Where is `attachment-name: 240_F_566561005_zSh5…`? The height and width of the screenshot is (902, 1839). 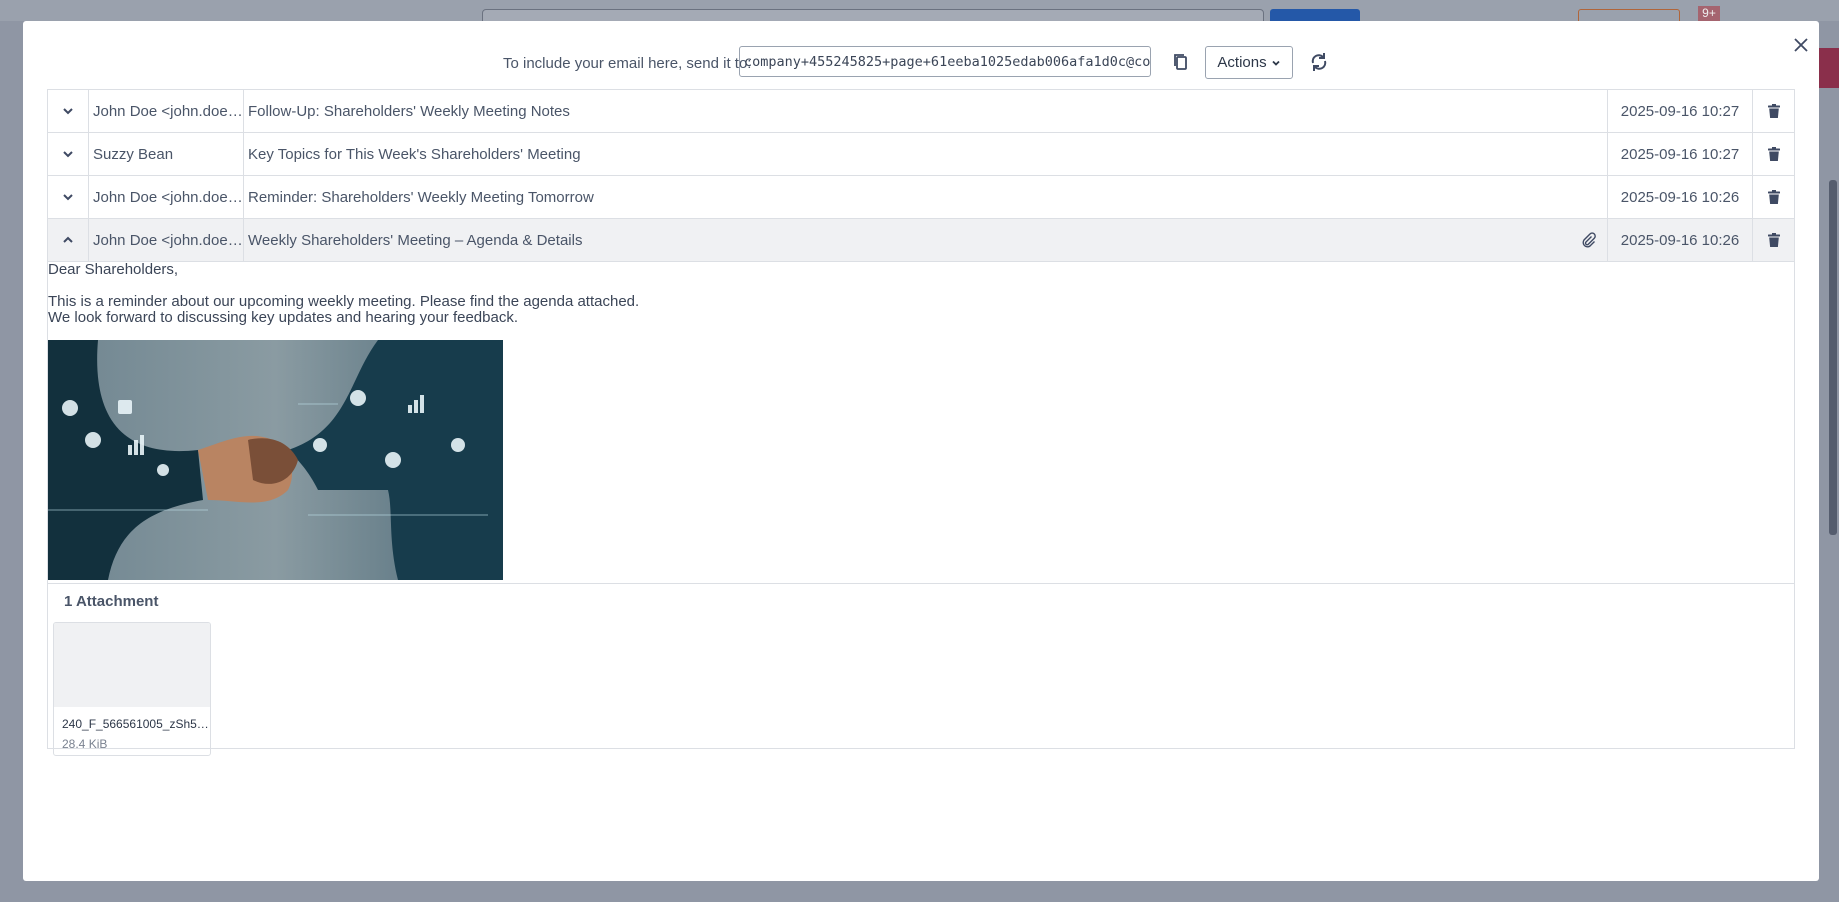 attachment-name: 240_F_566561005_zSh5… is located at coordinates (135, 724).